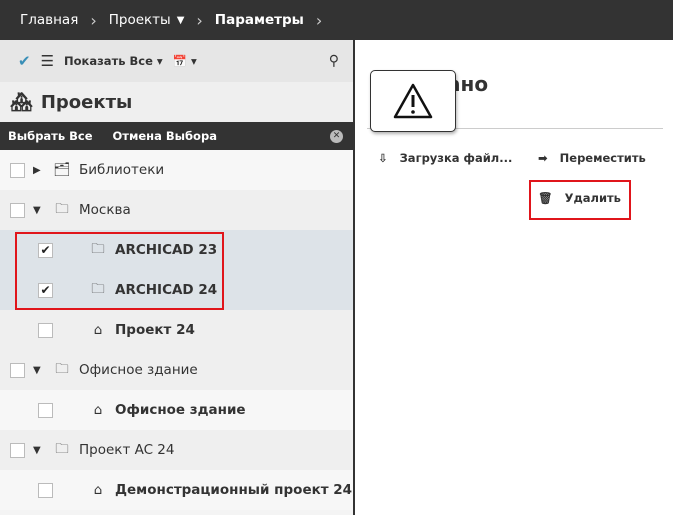  I want to click on breadcrumb-projects: Проекты, so click(140, 20).